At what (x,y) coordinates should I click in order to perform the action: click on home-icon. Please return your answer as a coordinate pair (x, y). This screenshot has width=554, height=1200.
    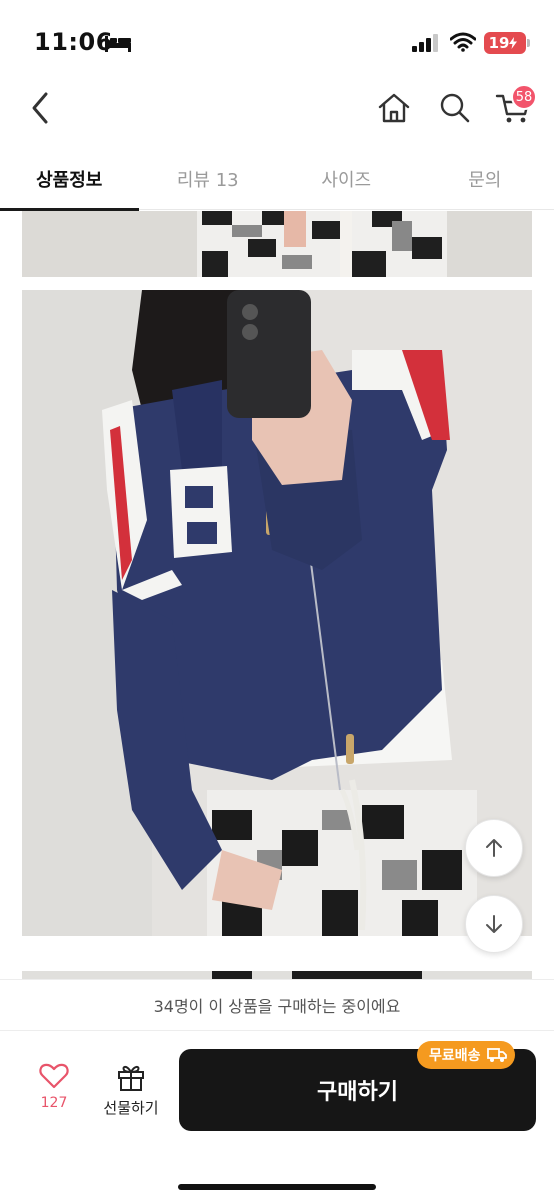
    Looking at the image, I should click on (394, 108).